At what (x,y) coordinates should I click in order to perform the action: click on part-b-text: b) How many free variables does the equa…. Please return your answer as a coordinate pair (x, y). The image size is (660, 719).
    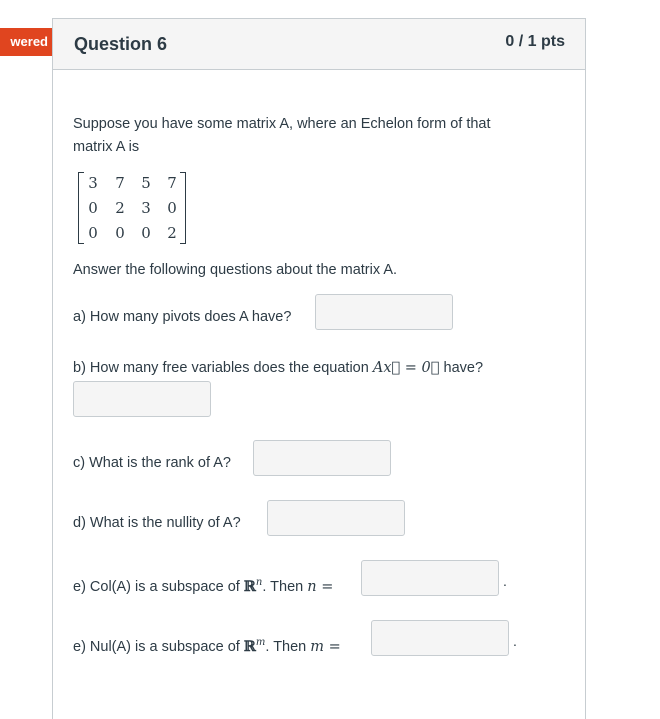
    Looking at the image, I should click on (223, 368).